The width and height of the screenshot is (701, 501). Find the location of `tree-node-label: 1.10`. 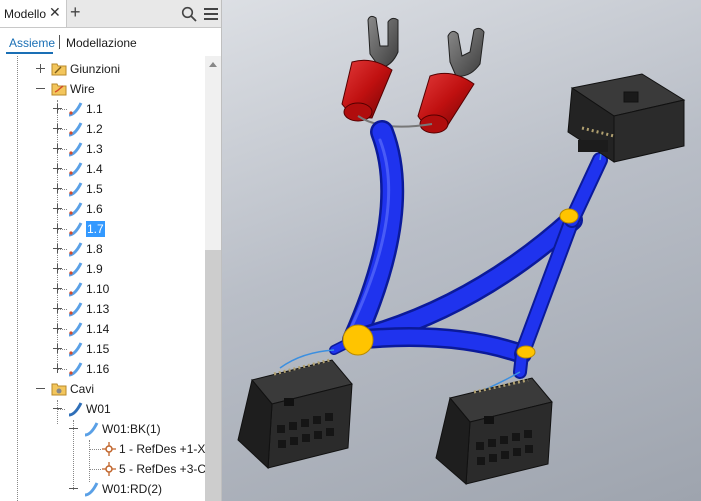

tree-node-label: 1.10 is located at coordinates (98, 289).